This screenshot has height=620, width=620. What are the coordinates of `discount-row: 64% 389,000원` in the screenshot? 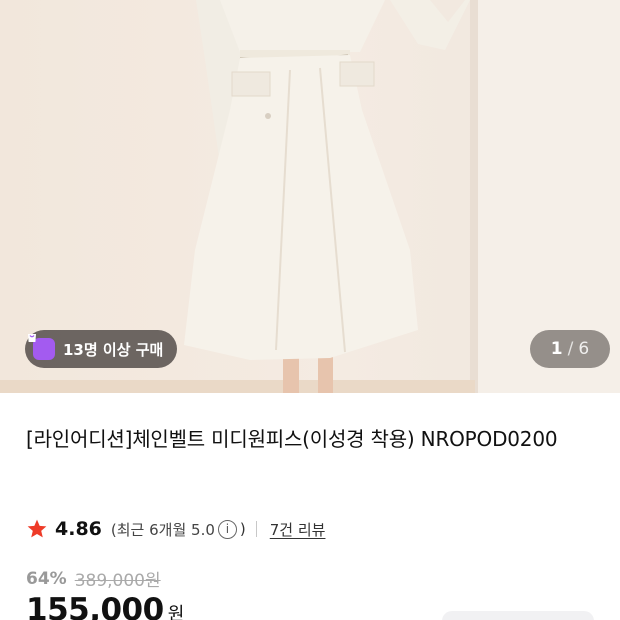 It's located at (93, 579).